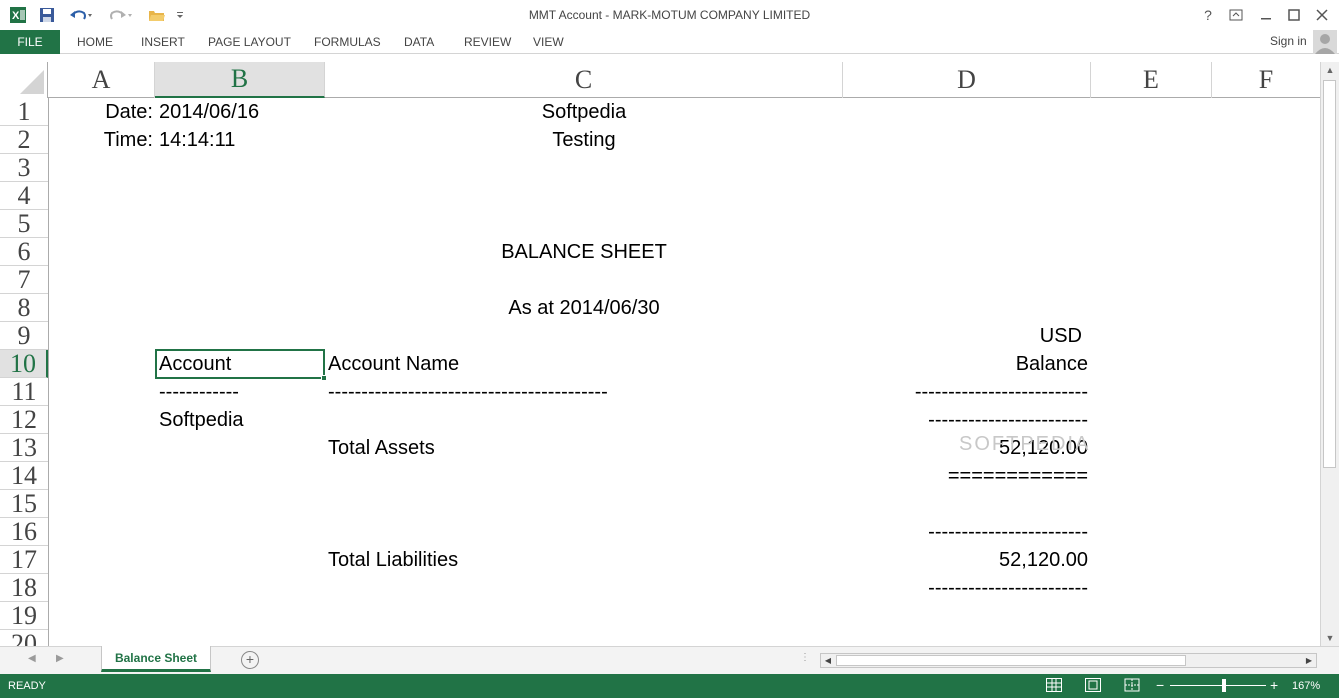 The image size is (1339, 698). What do you see at coordinates (24, 251) in the screenshot?
I see `row-header: 6` at bounding box center [24, 251].